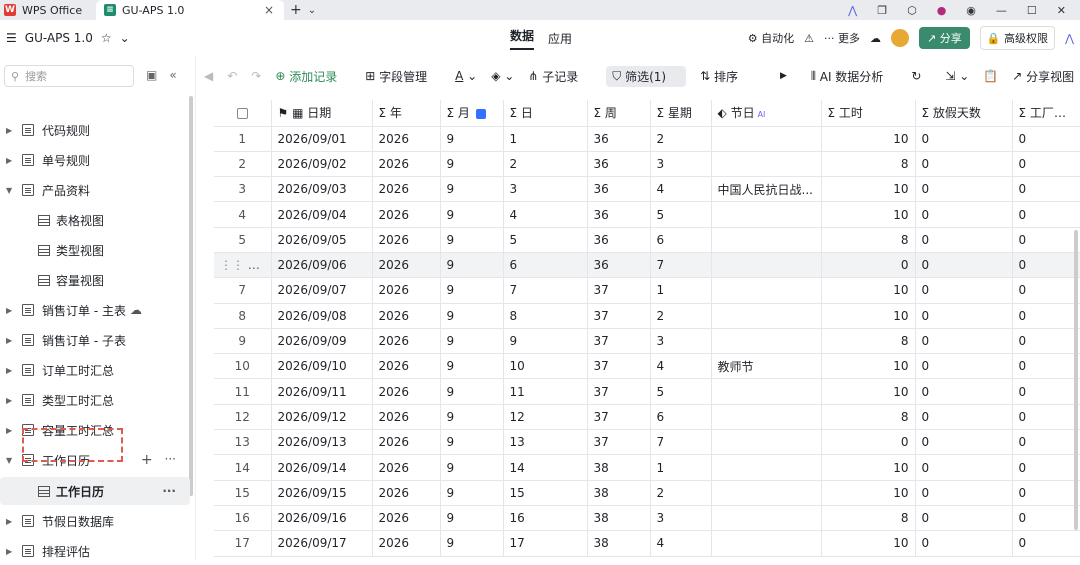 The height and width of the screenshot is (565, 1080). Describe the element at coordinates (545, 543) in the screenshot. I see `table-cell: 17` at that location.